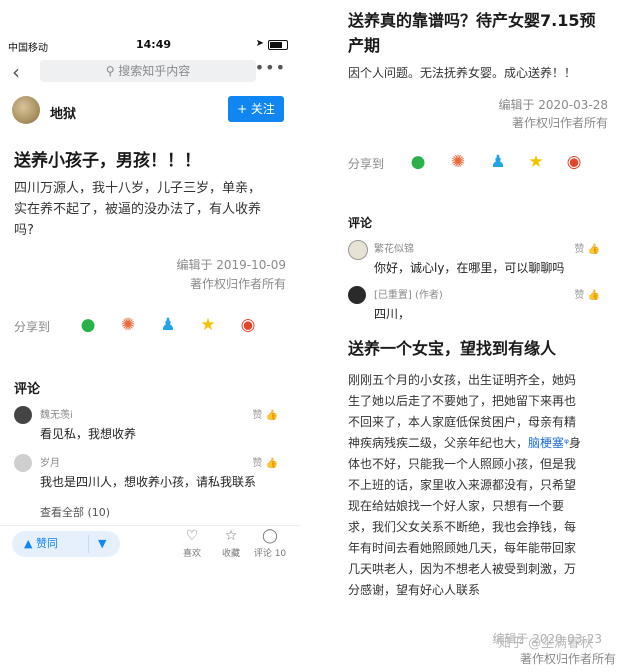 The image size is (630, 672). I want to click on author-name: 地狱, so click(63, 112).